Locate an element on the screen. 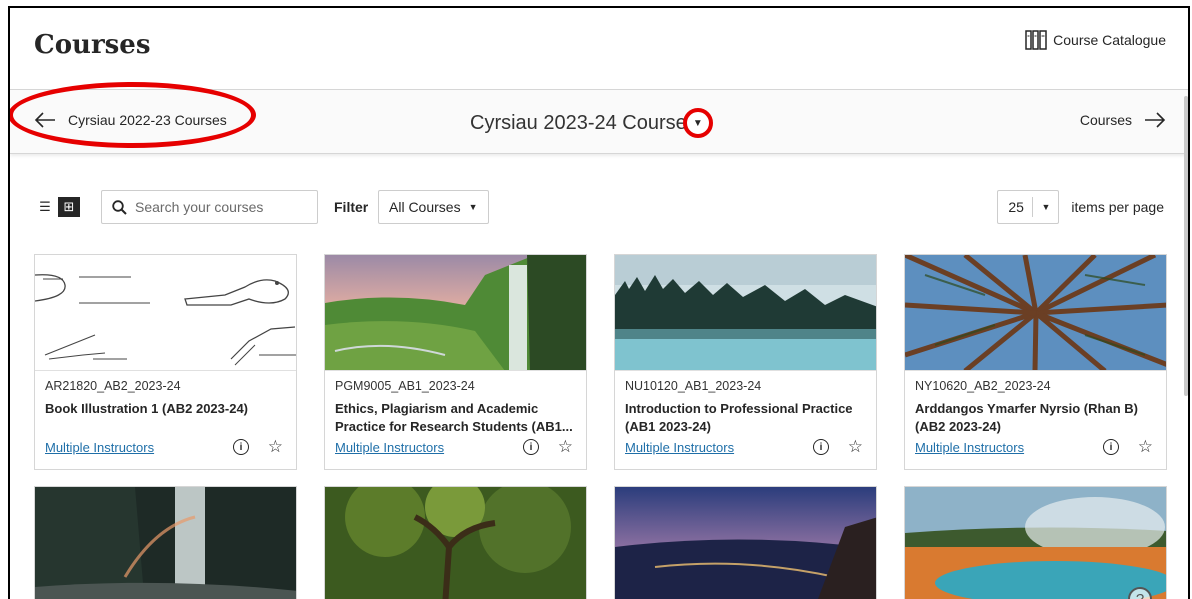 This screenshot has width=1192, height=599. course-catalogue-link: Course Catalogue is located at coordinates (1095, 40).